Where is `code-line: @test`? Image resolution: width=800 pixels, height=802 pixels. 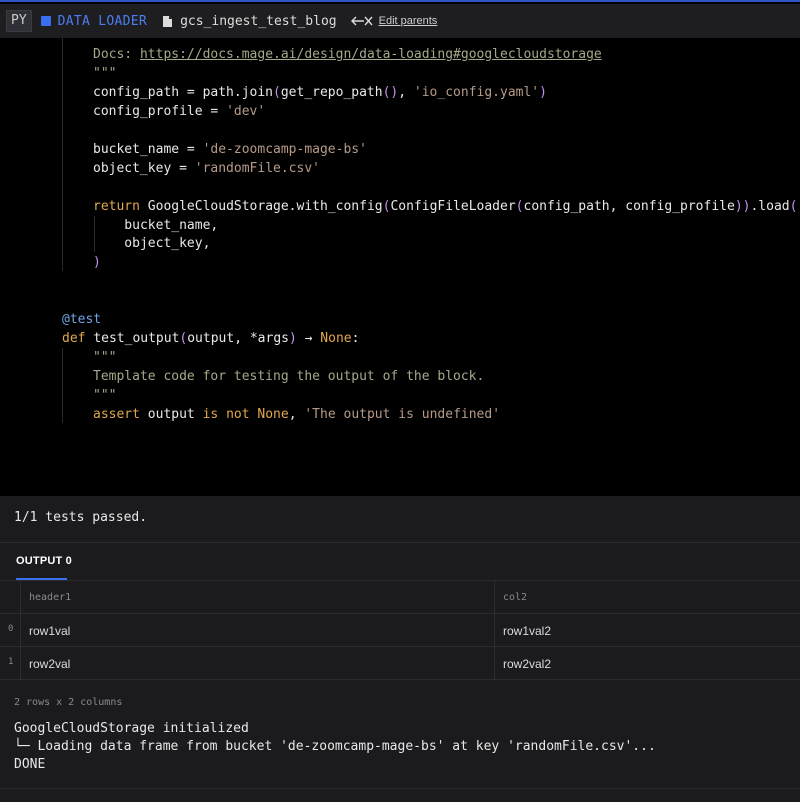 code-line: @test is located at coordinates (81, 319).